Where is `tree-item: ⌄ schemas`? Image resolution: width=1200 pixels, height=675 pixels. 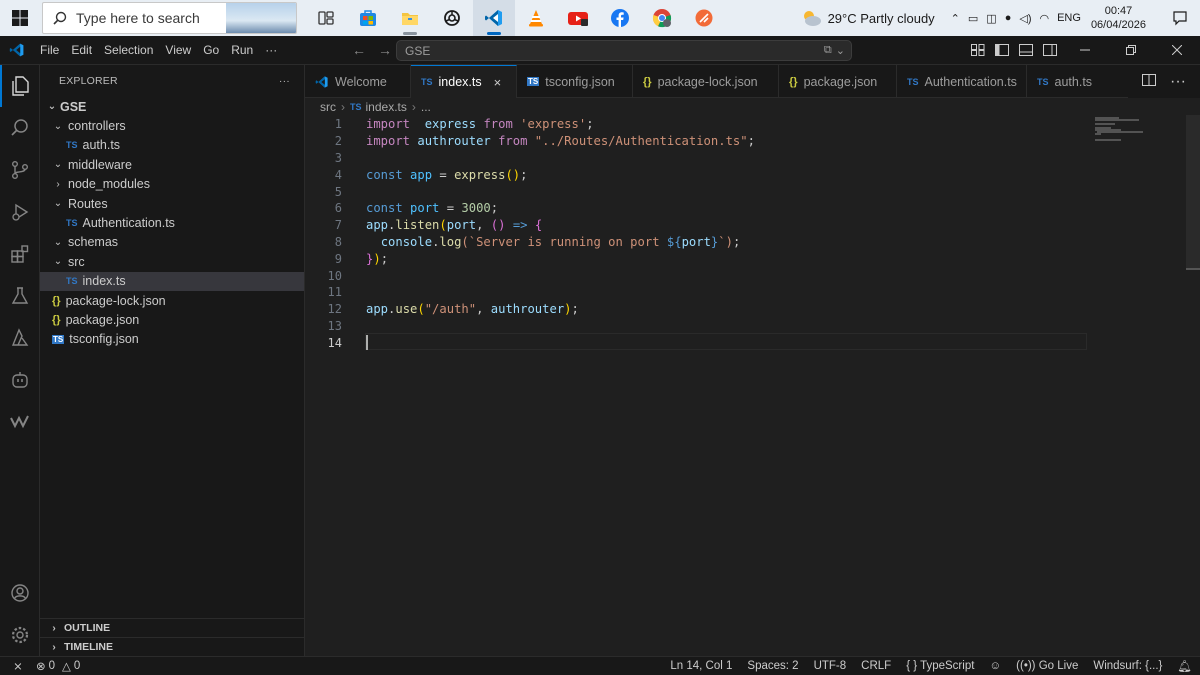
tree-item: ⌄ schemas is located at coordinates (172, 242).